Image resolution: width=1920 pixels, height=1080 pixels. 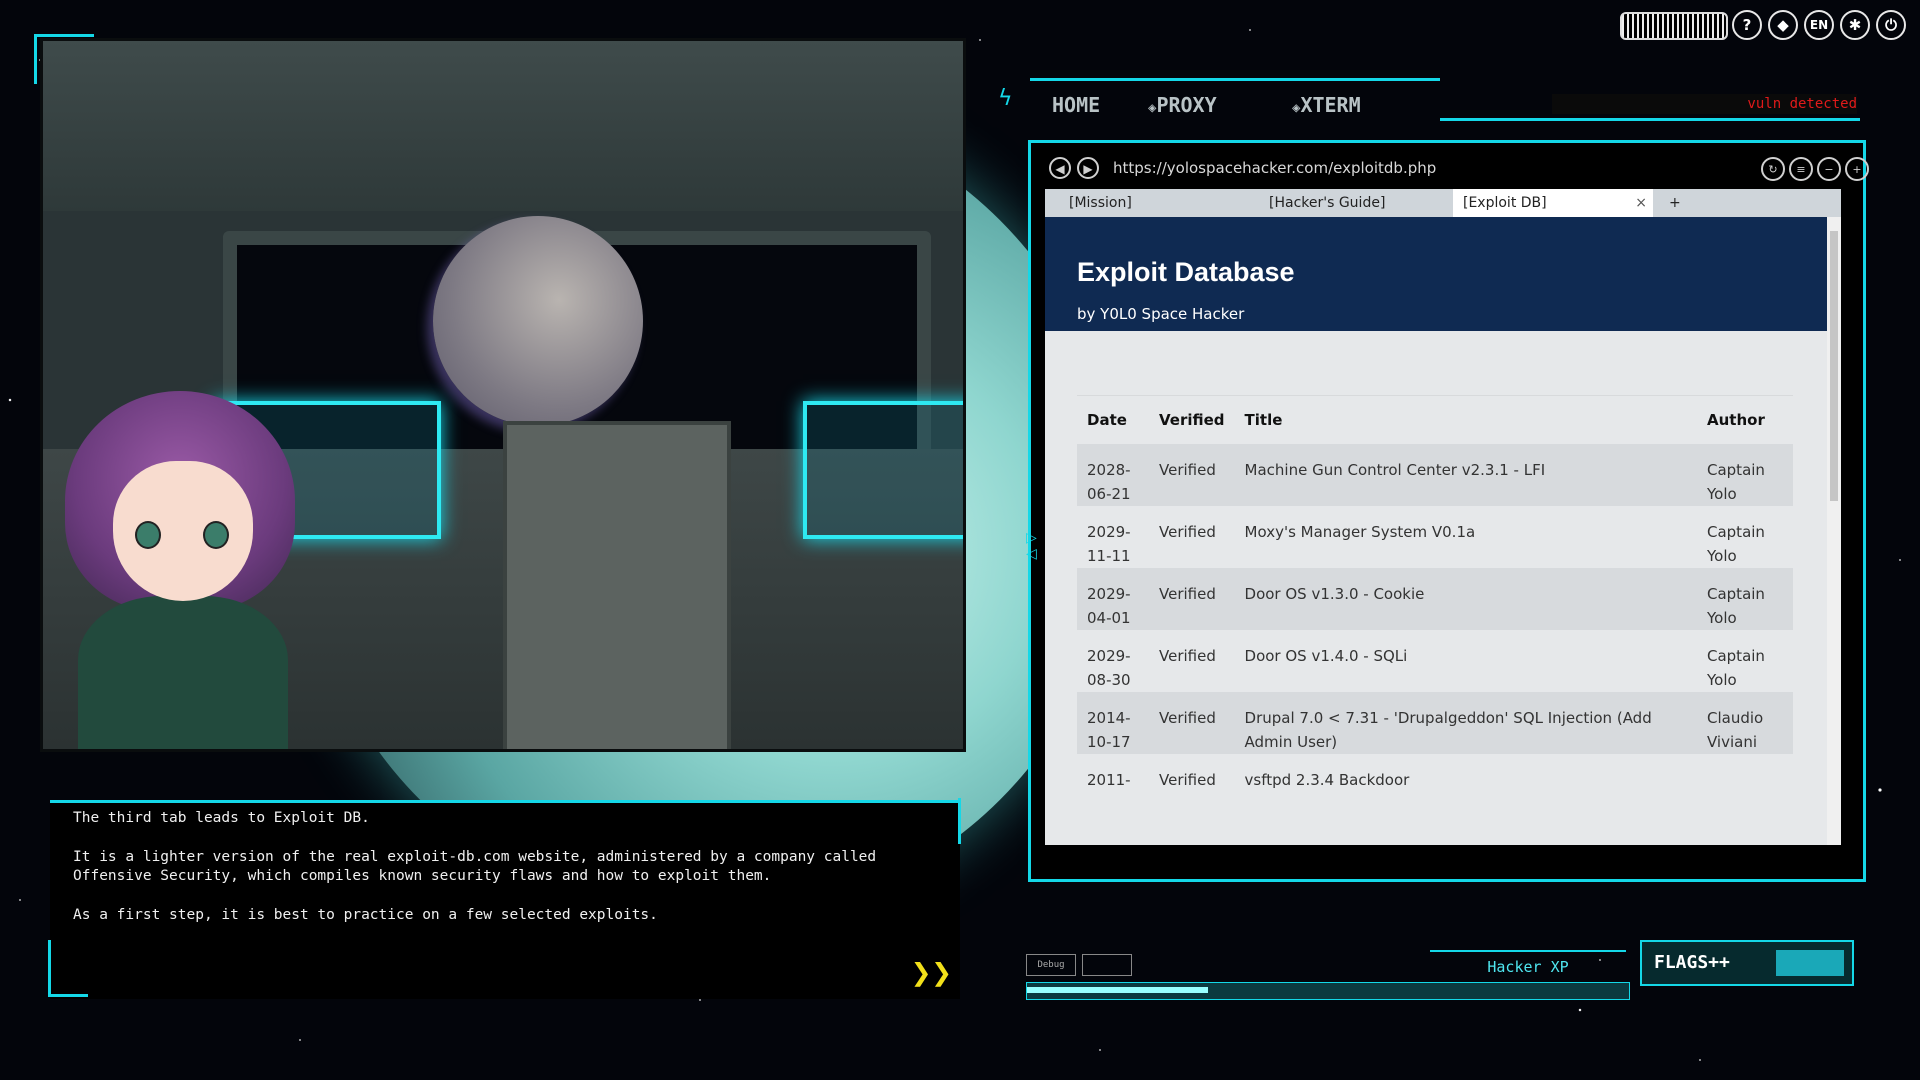 I want to click on table-row: 2011- Verified vsftpd 2.3.4 Backdoor, so click(x=1435, y=783).